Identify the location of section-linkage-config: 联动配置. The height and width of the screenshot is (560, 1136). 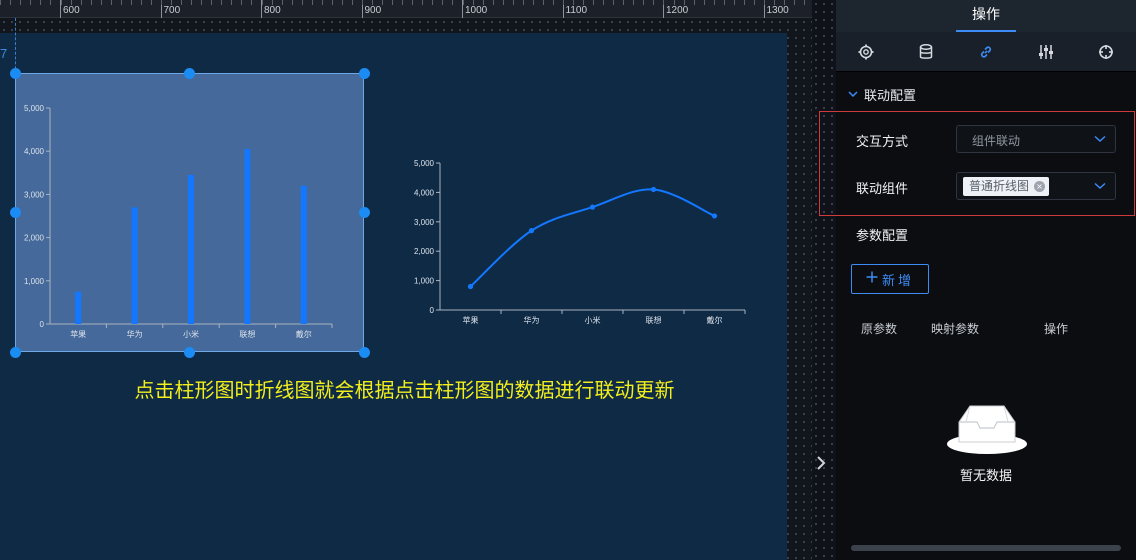
(882, 94).